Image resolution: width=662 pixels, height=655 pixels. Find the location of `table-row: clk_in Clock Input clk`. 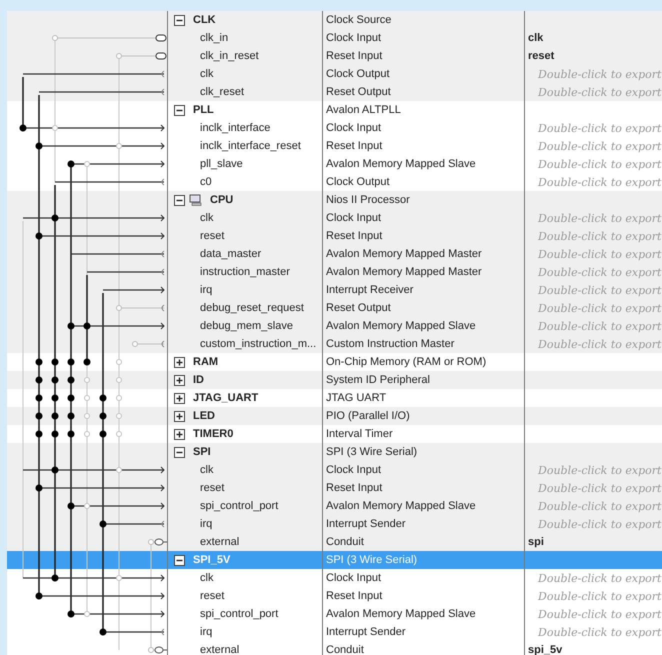

table-row: clk_in Clock Input clk is located at coordinates (415, 38).